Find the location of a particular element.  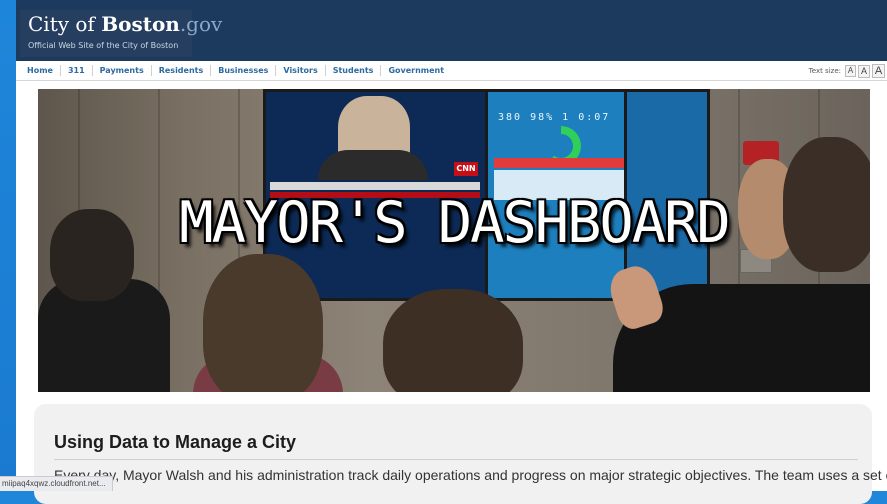

nav-item-visitors: Visitors is located at coordinates (301, 70).